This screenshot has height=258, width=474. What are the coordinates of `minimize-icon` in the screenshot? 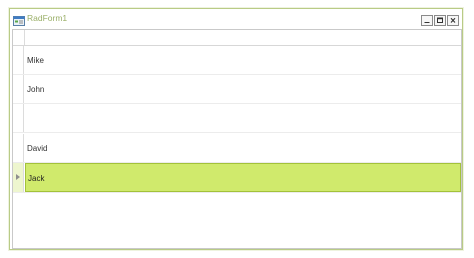 It's located at (427, 22).